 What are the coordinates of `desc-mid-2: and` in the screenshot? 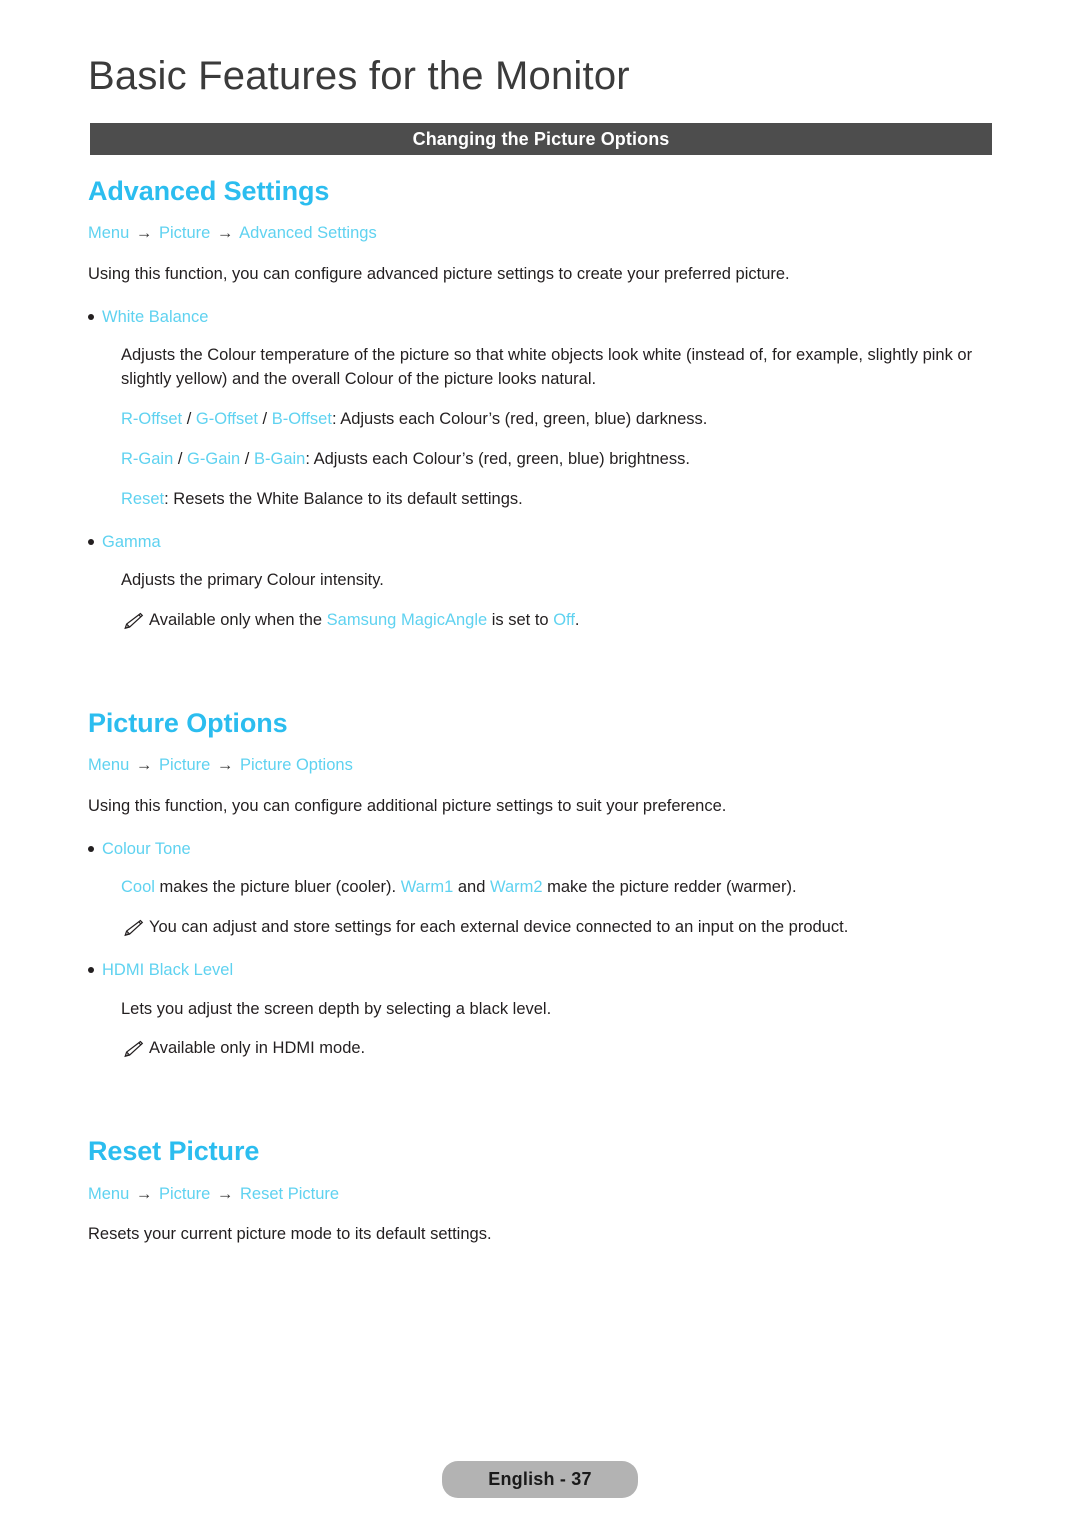 It's located at (471, 887).